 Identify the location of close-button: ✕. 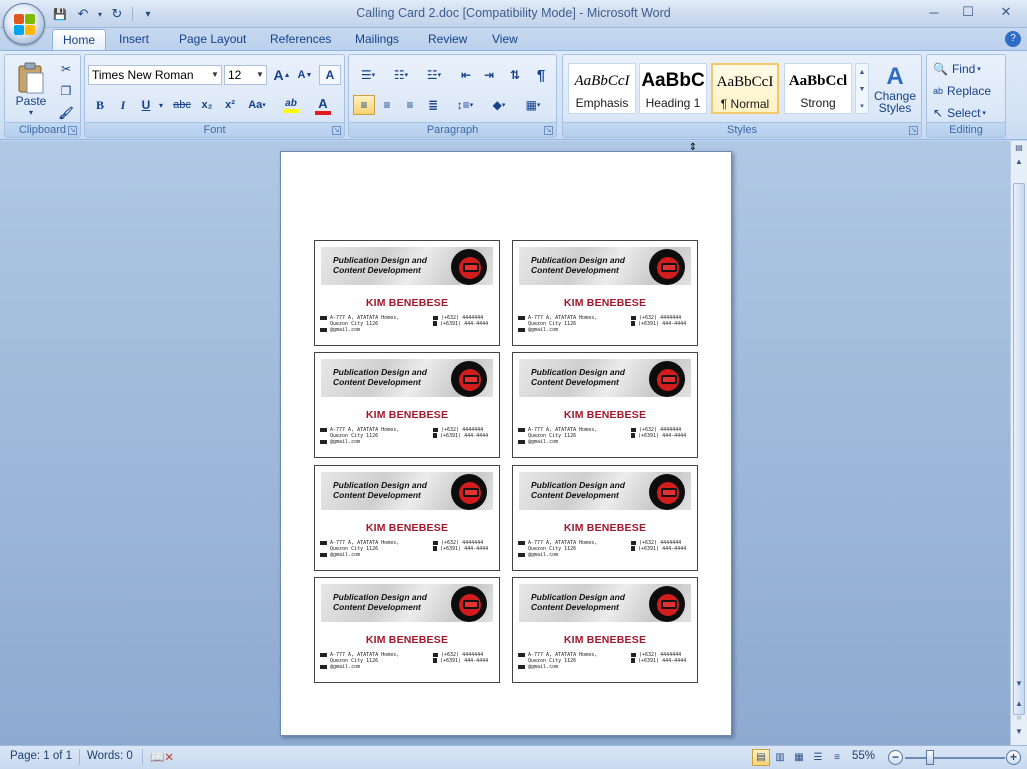
(1006, 12).